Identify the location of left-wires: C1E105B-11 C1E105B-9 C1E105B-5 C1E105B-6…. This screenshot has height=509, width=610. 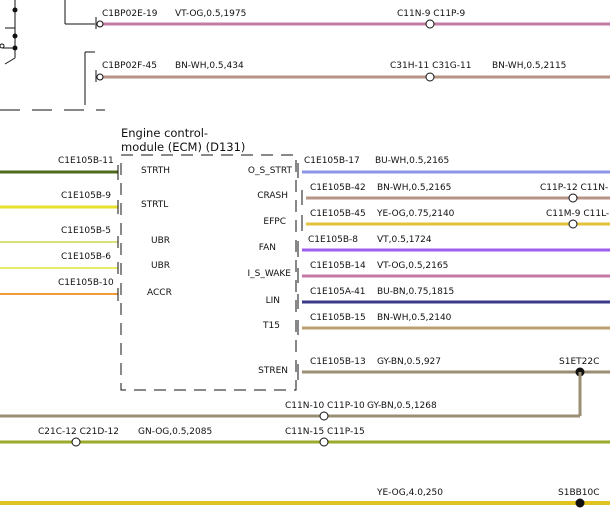
(59, 228).